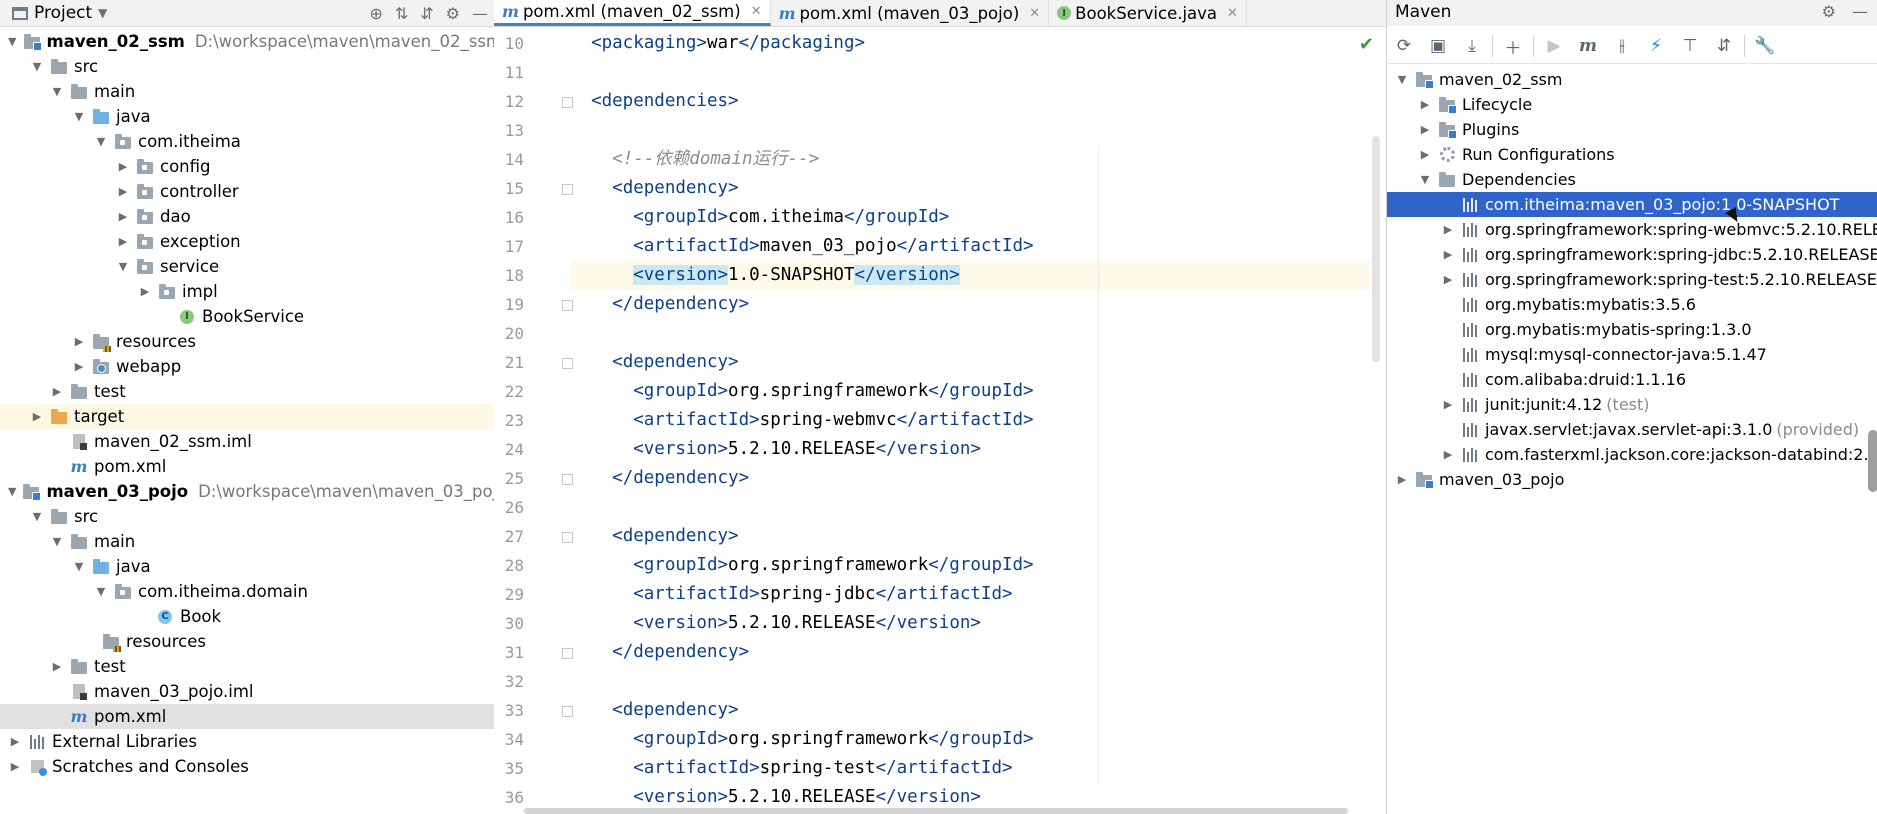 The height and width of the screenshot is (814, 1877). I want to click on tree-item-pom-xml-selected: m pom.xml, so click(272, 716).